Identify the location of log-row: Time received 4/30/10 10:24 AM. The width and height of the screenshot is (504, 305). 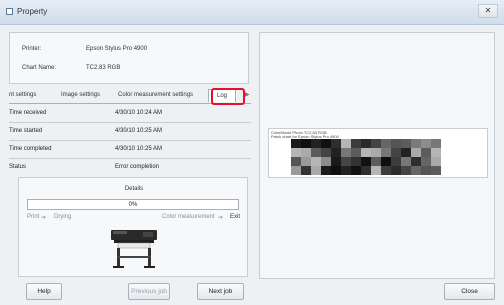
(130, 113).